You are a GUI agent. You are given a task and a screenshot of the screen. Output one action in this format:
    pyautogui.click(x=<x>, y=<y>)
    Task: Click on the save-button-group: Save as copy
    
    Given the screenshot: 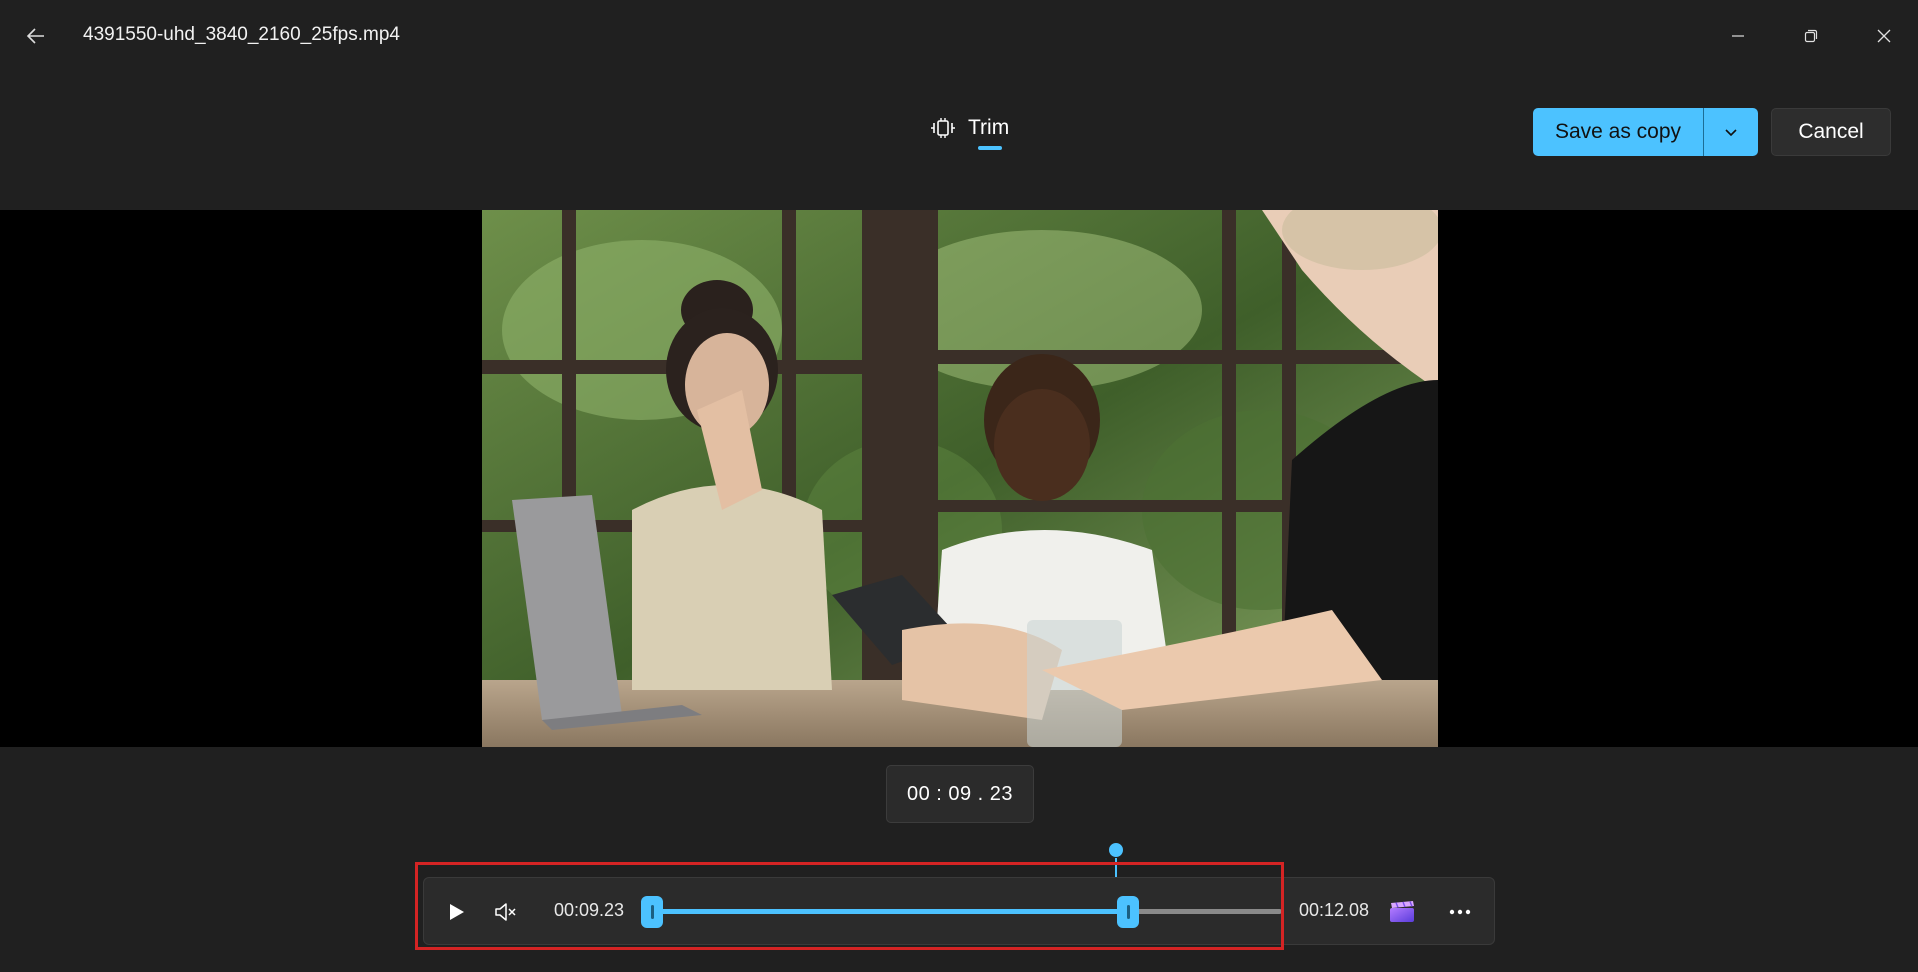 What is the action you would take?
    pyautogui.click(x=1645, y=132)
    